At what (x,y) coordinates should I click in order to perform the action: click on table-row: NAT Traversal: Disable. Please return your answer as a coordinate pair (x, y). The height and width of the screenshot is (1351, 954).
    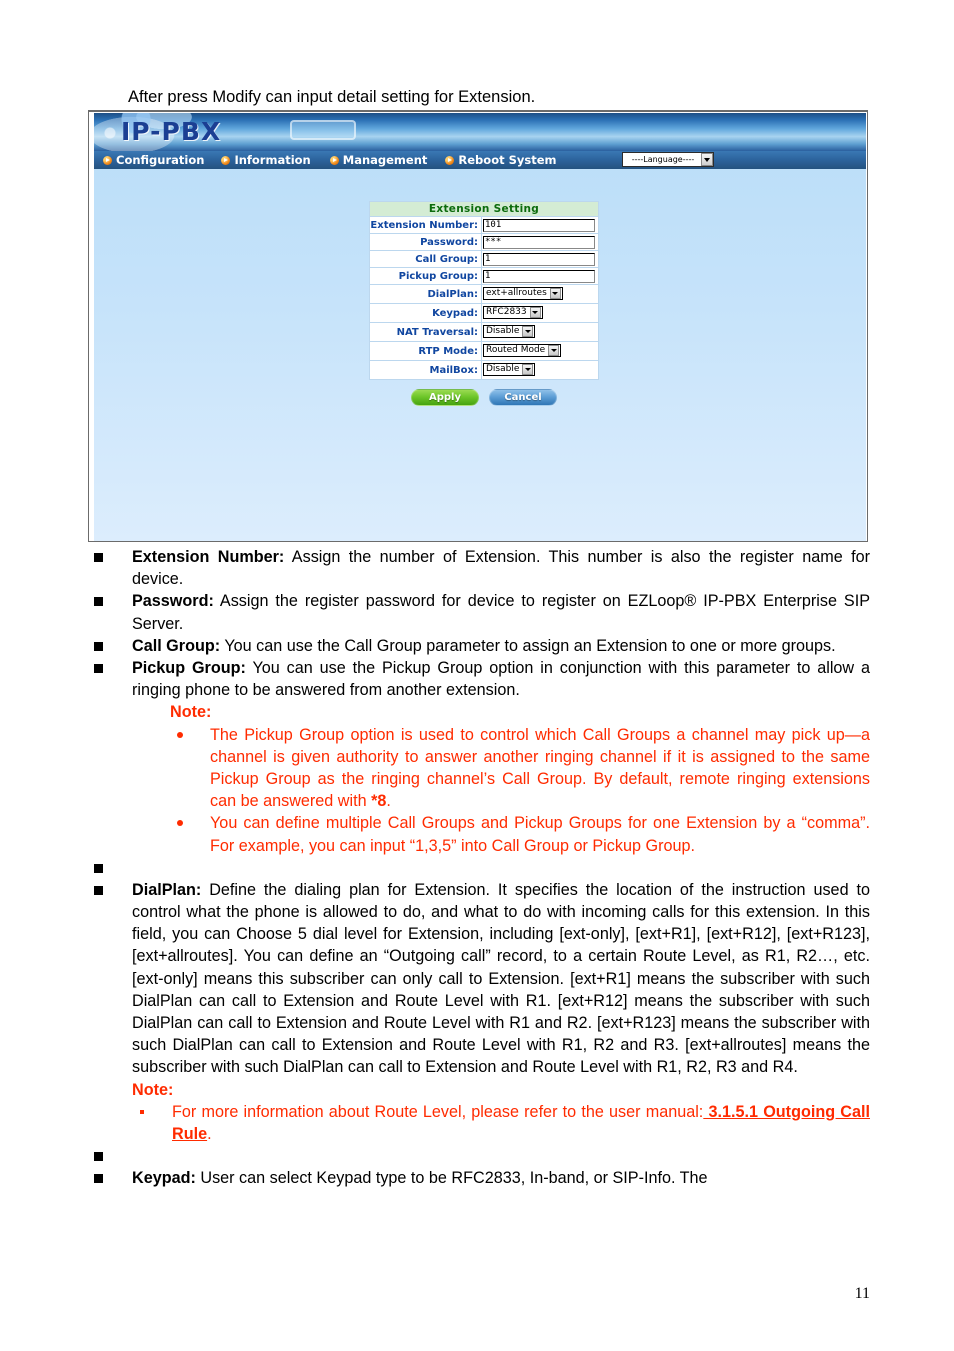
    Looking at the image, I should click on (484, 332).